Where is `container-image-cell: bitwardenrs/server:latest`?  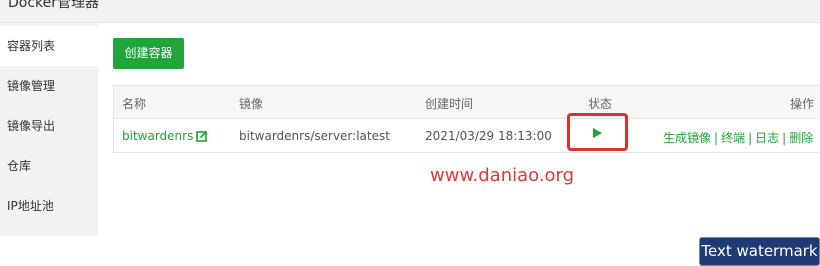
container-image-cell: bitwardenrs/server:latest is located at coordinates (314, 136).